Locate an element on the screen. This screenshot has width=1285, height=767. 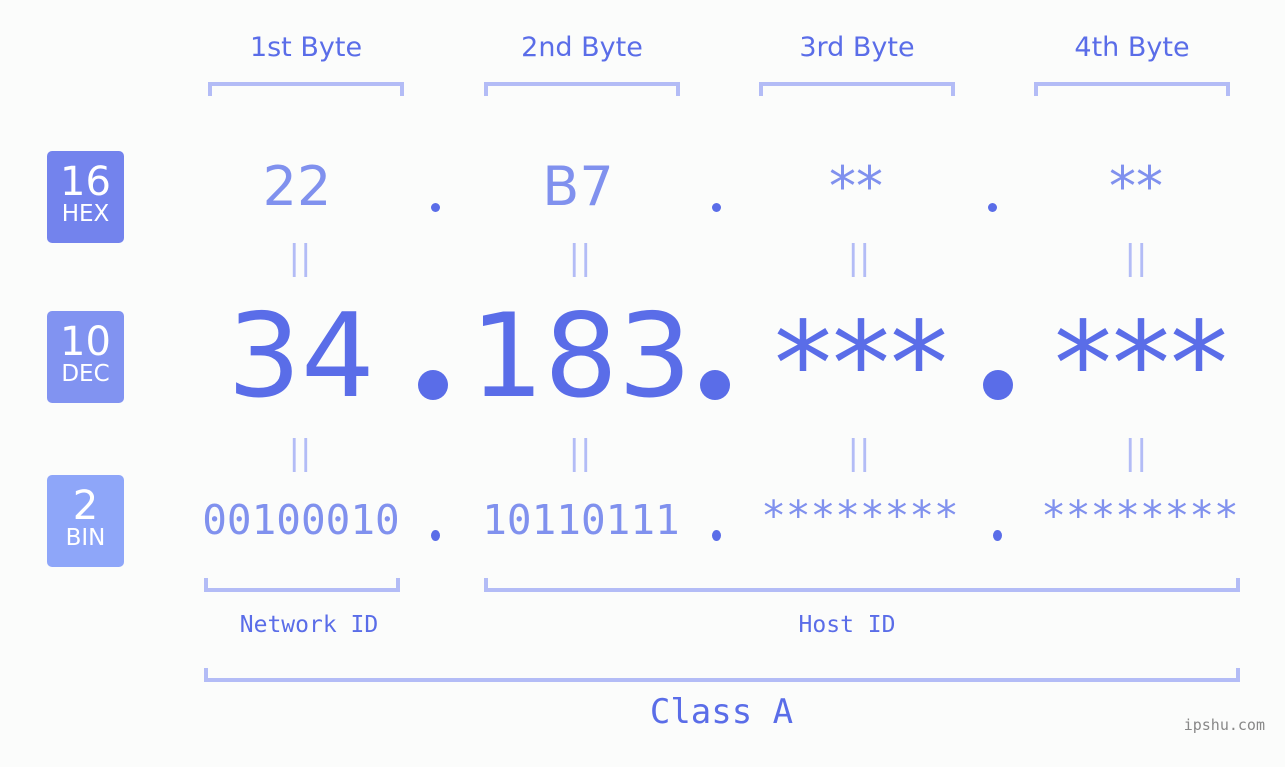
bin-value-4: ******** is located at coordinates (1140, 516).